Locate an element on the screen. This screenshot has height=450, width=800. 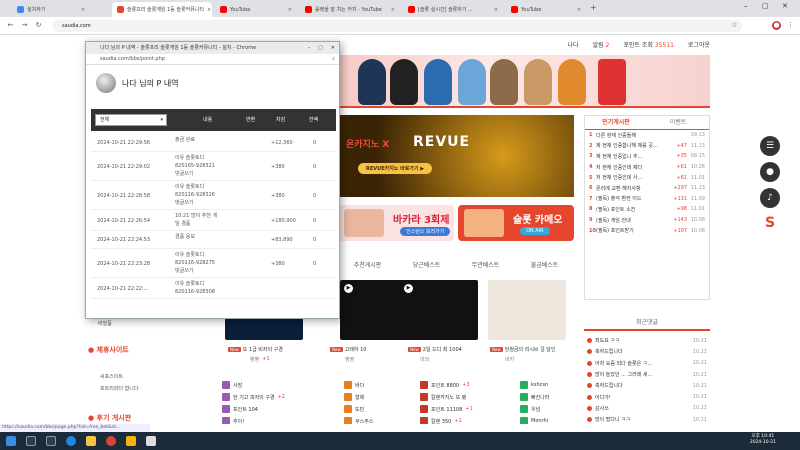
post-list-item: Monrhi is located at coordinates (535, 420).